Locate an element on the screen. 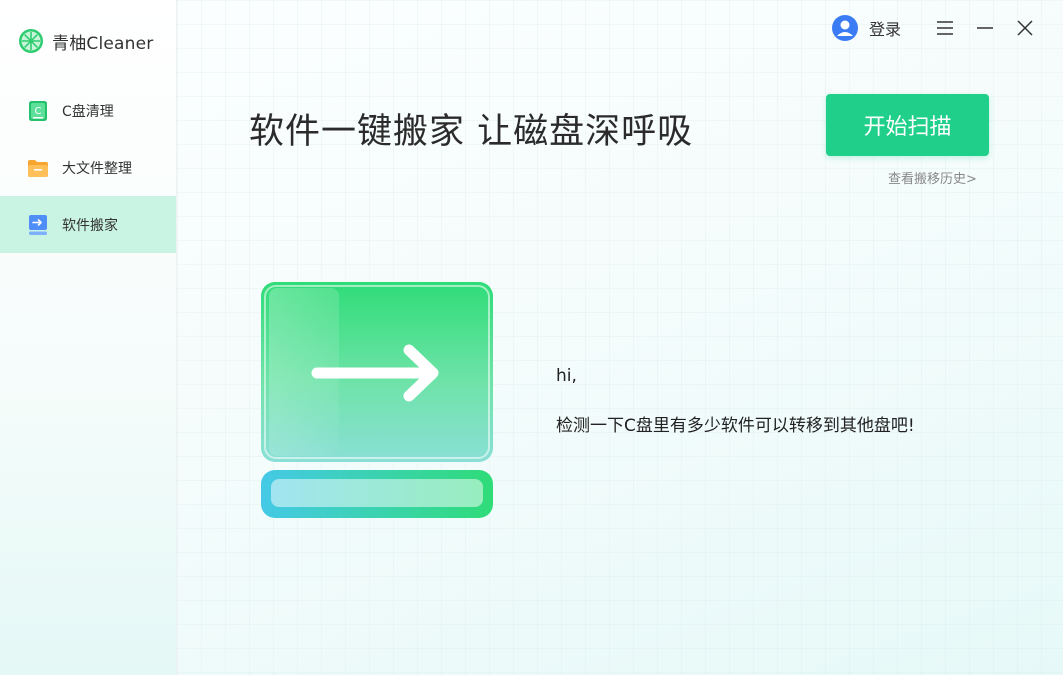 The width and height of the screenshot is (1063, 675). user-avatar-icon is located at coordinates (844, 28).